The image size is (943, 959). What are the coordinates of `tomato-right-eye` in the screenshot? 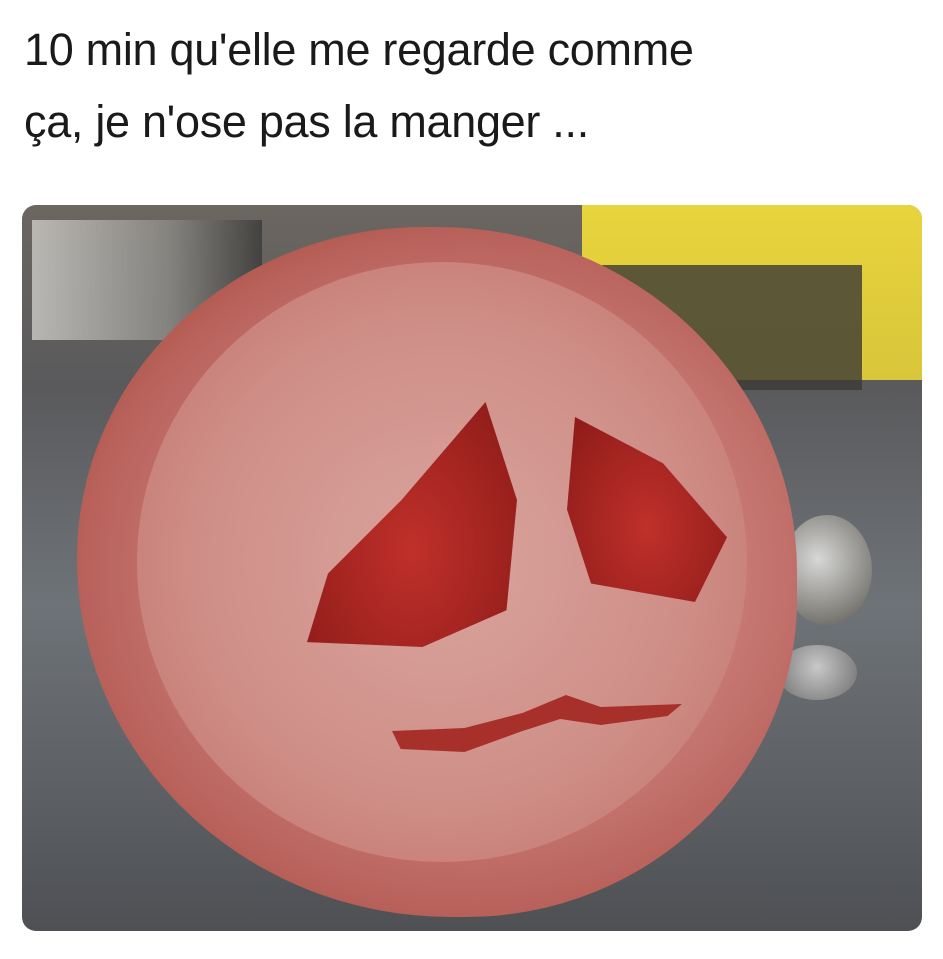 It's located at (647, 509).